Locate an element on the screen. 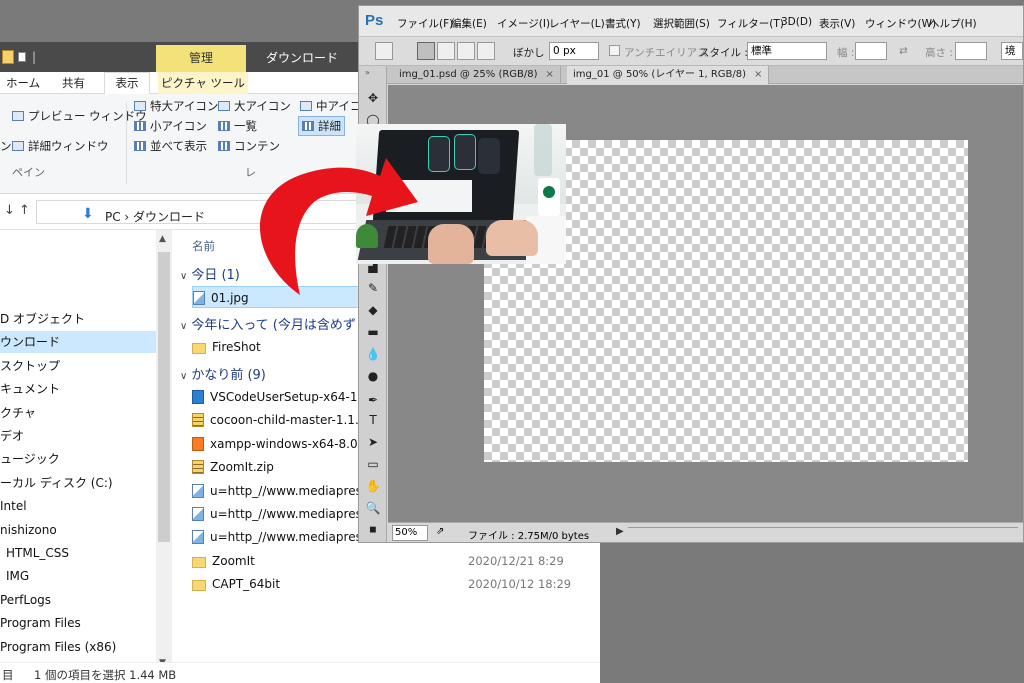  dodge-icon: ● is located at coordinates (373, 376).